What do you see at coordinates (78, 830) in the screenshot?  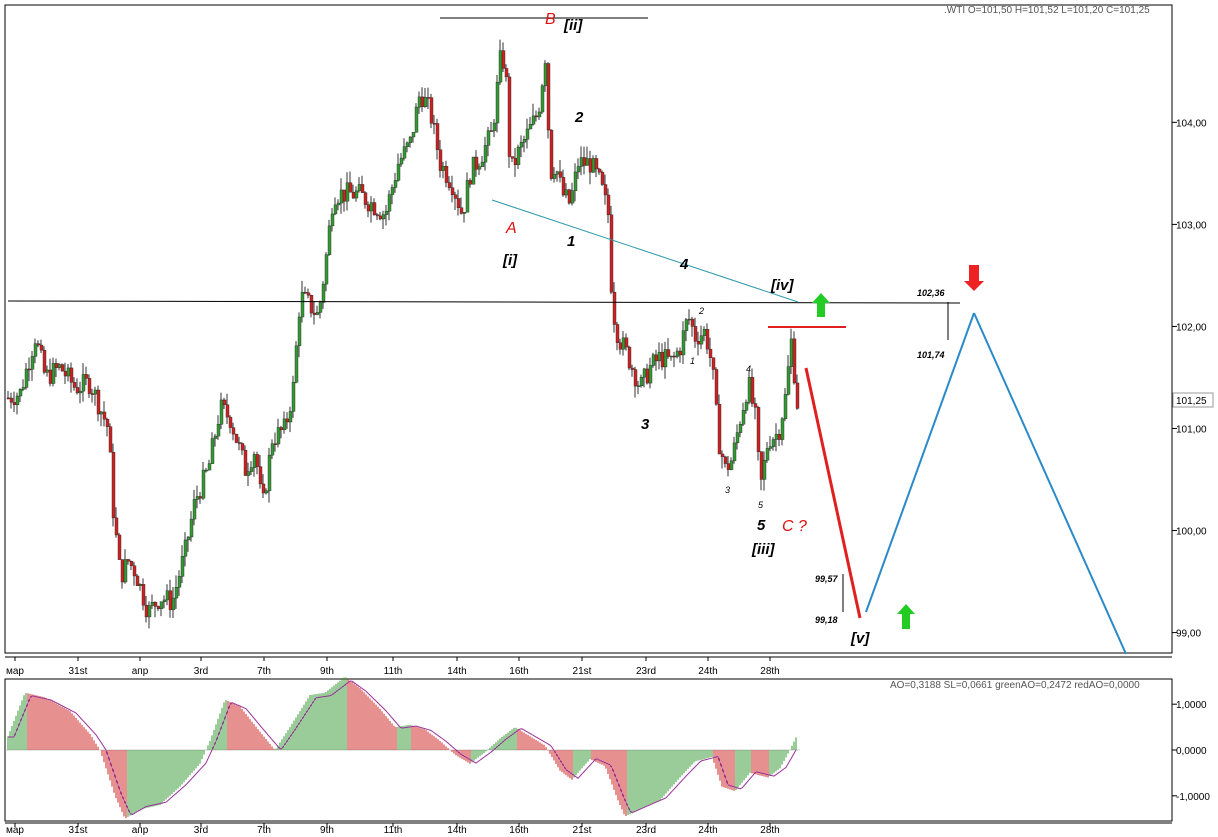 I see `x-tick-label: 31st` at bounding box center [78, 830].